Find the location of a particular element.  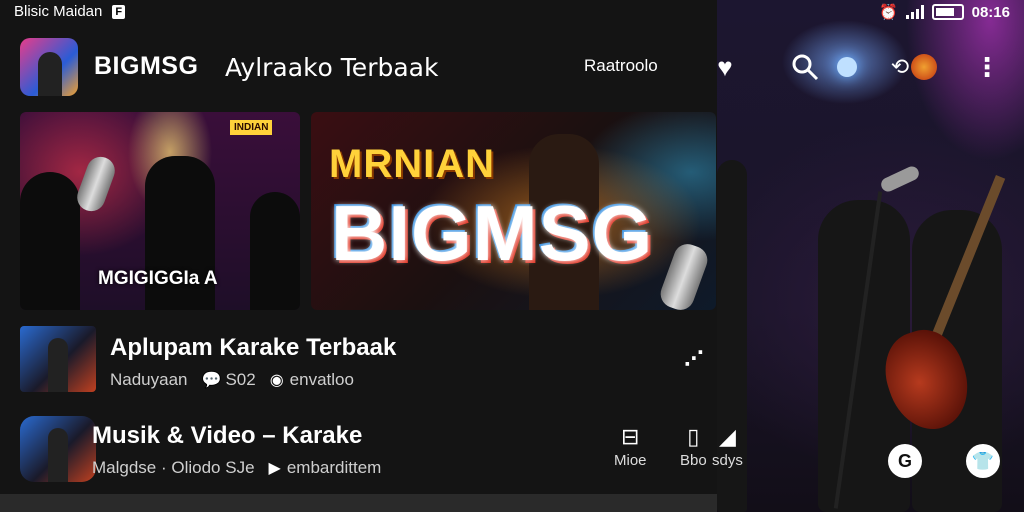

bottom-bar is located at coordinates (358, 503).